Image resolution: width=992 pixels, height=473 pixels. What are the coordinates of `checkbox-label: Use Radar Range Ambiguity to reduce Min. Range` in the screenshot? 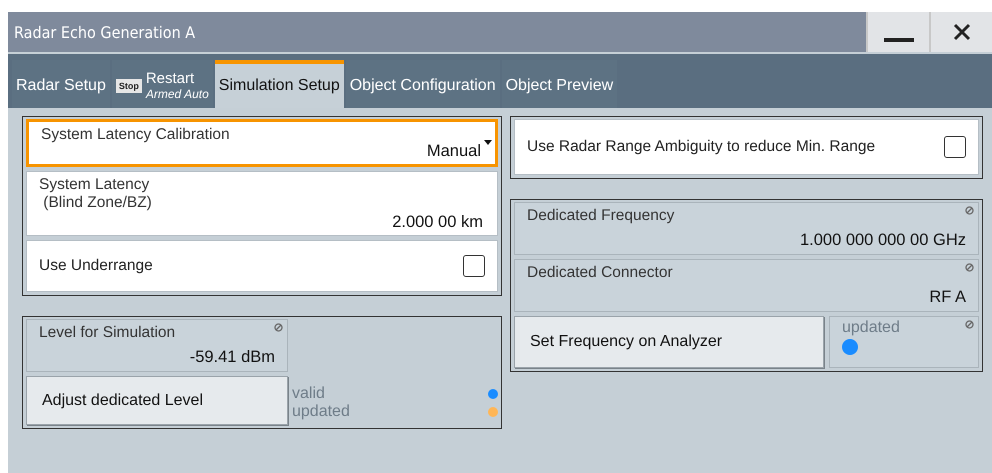 It's located at (701, 147).